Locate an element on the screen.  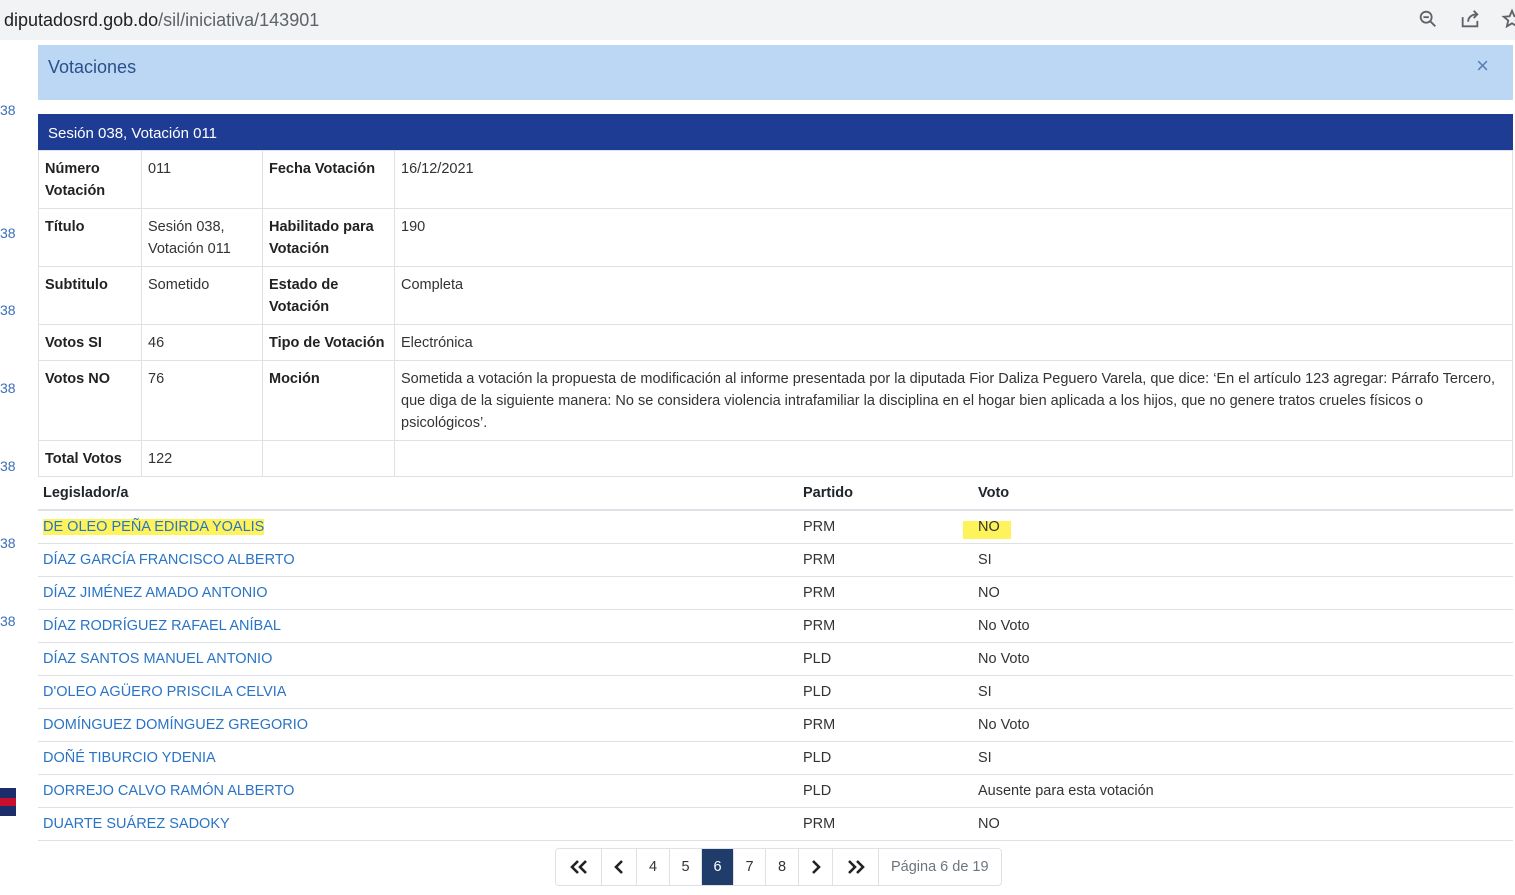
share-icon is located at coordinates (1470, 19).